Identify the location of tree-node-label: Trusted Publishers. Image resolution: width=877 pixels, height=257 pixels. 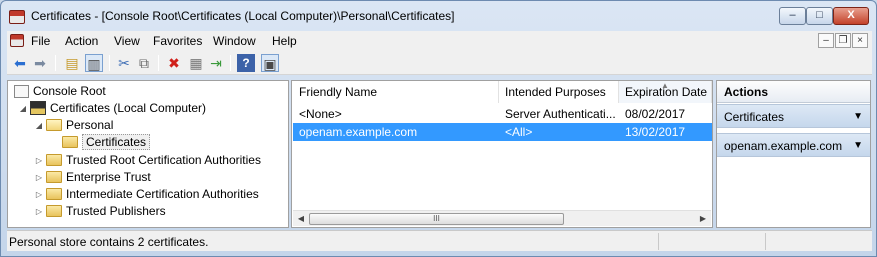
(116, 211).